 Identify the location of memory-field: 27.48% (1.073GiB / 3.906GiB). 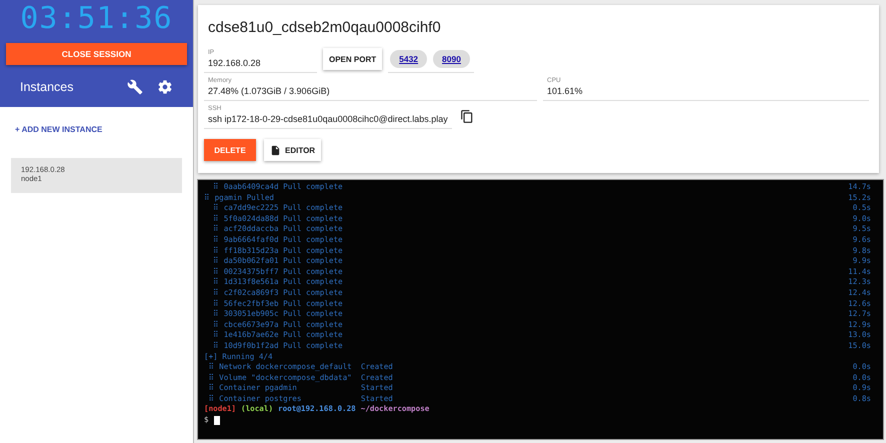
(370, 91).